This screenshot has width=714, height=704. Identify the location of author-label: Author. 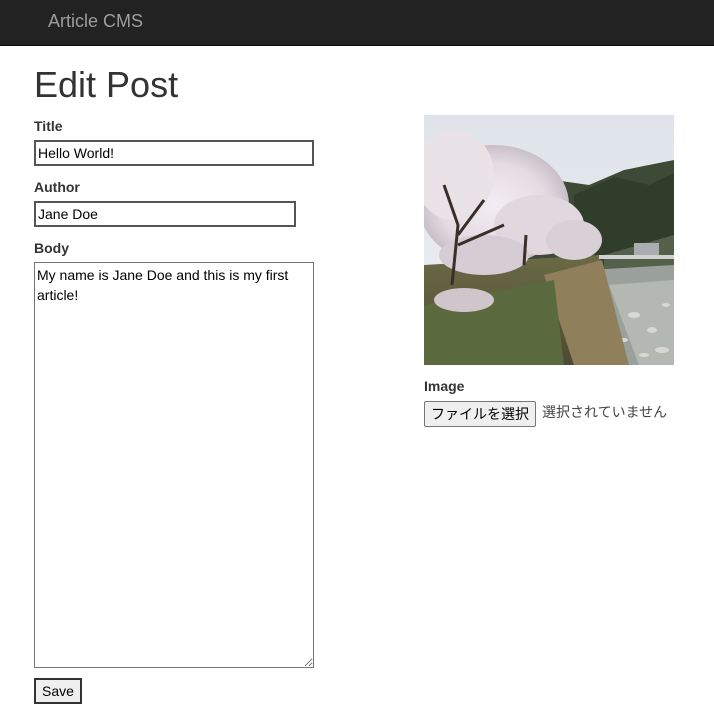
(57, 187).